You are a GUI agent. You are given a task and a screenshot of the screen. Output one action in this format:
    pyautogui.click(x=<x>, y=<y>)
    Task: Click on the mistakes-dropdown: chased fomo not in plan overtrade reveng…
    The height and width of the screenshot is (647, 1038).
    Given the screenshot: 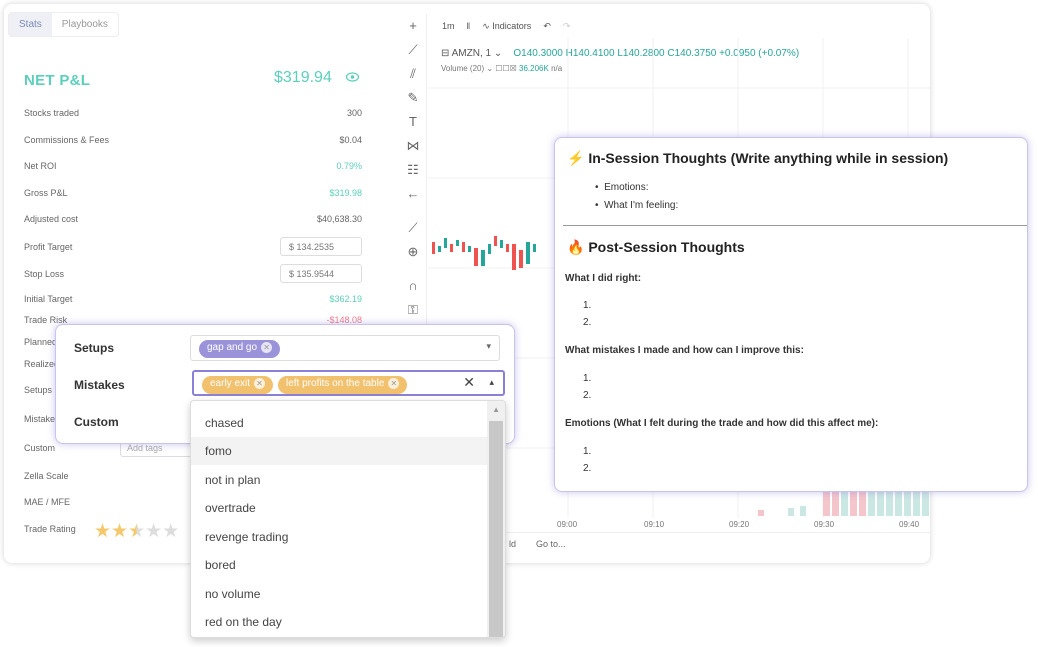 What is the action you would take?
    pyautogui.click(x=348, y=519)
    